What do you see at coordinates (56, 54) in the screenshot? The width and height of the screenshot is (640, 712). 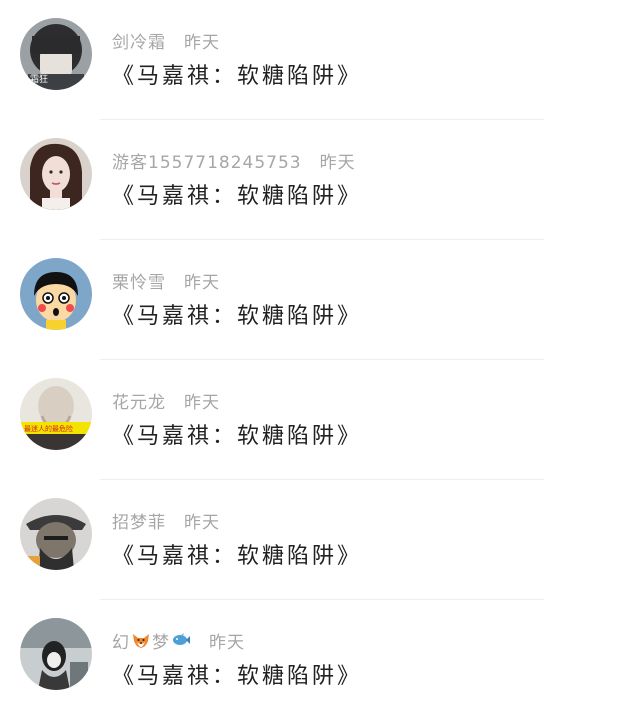 I see `user-avatar: 霜狂` at bounding box center [56, 54].